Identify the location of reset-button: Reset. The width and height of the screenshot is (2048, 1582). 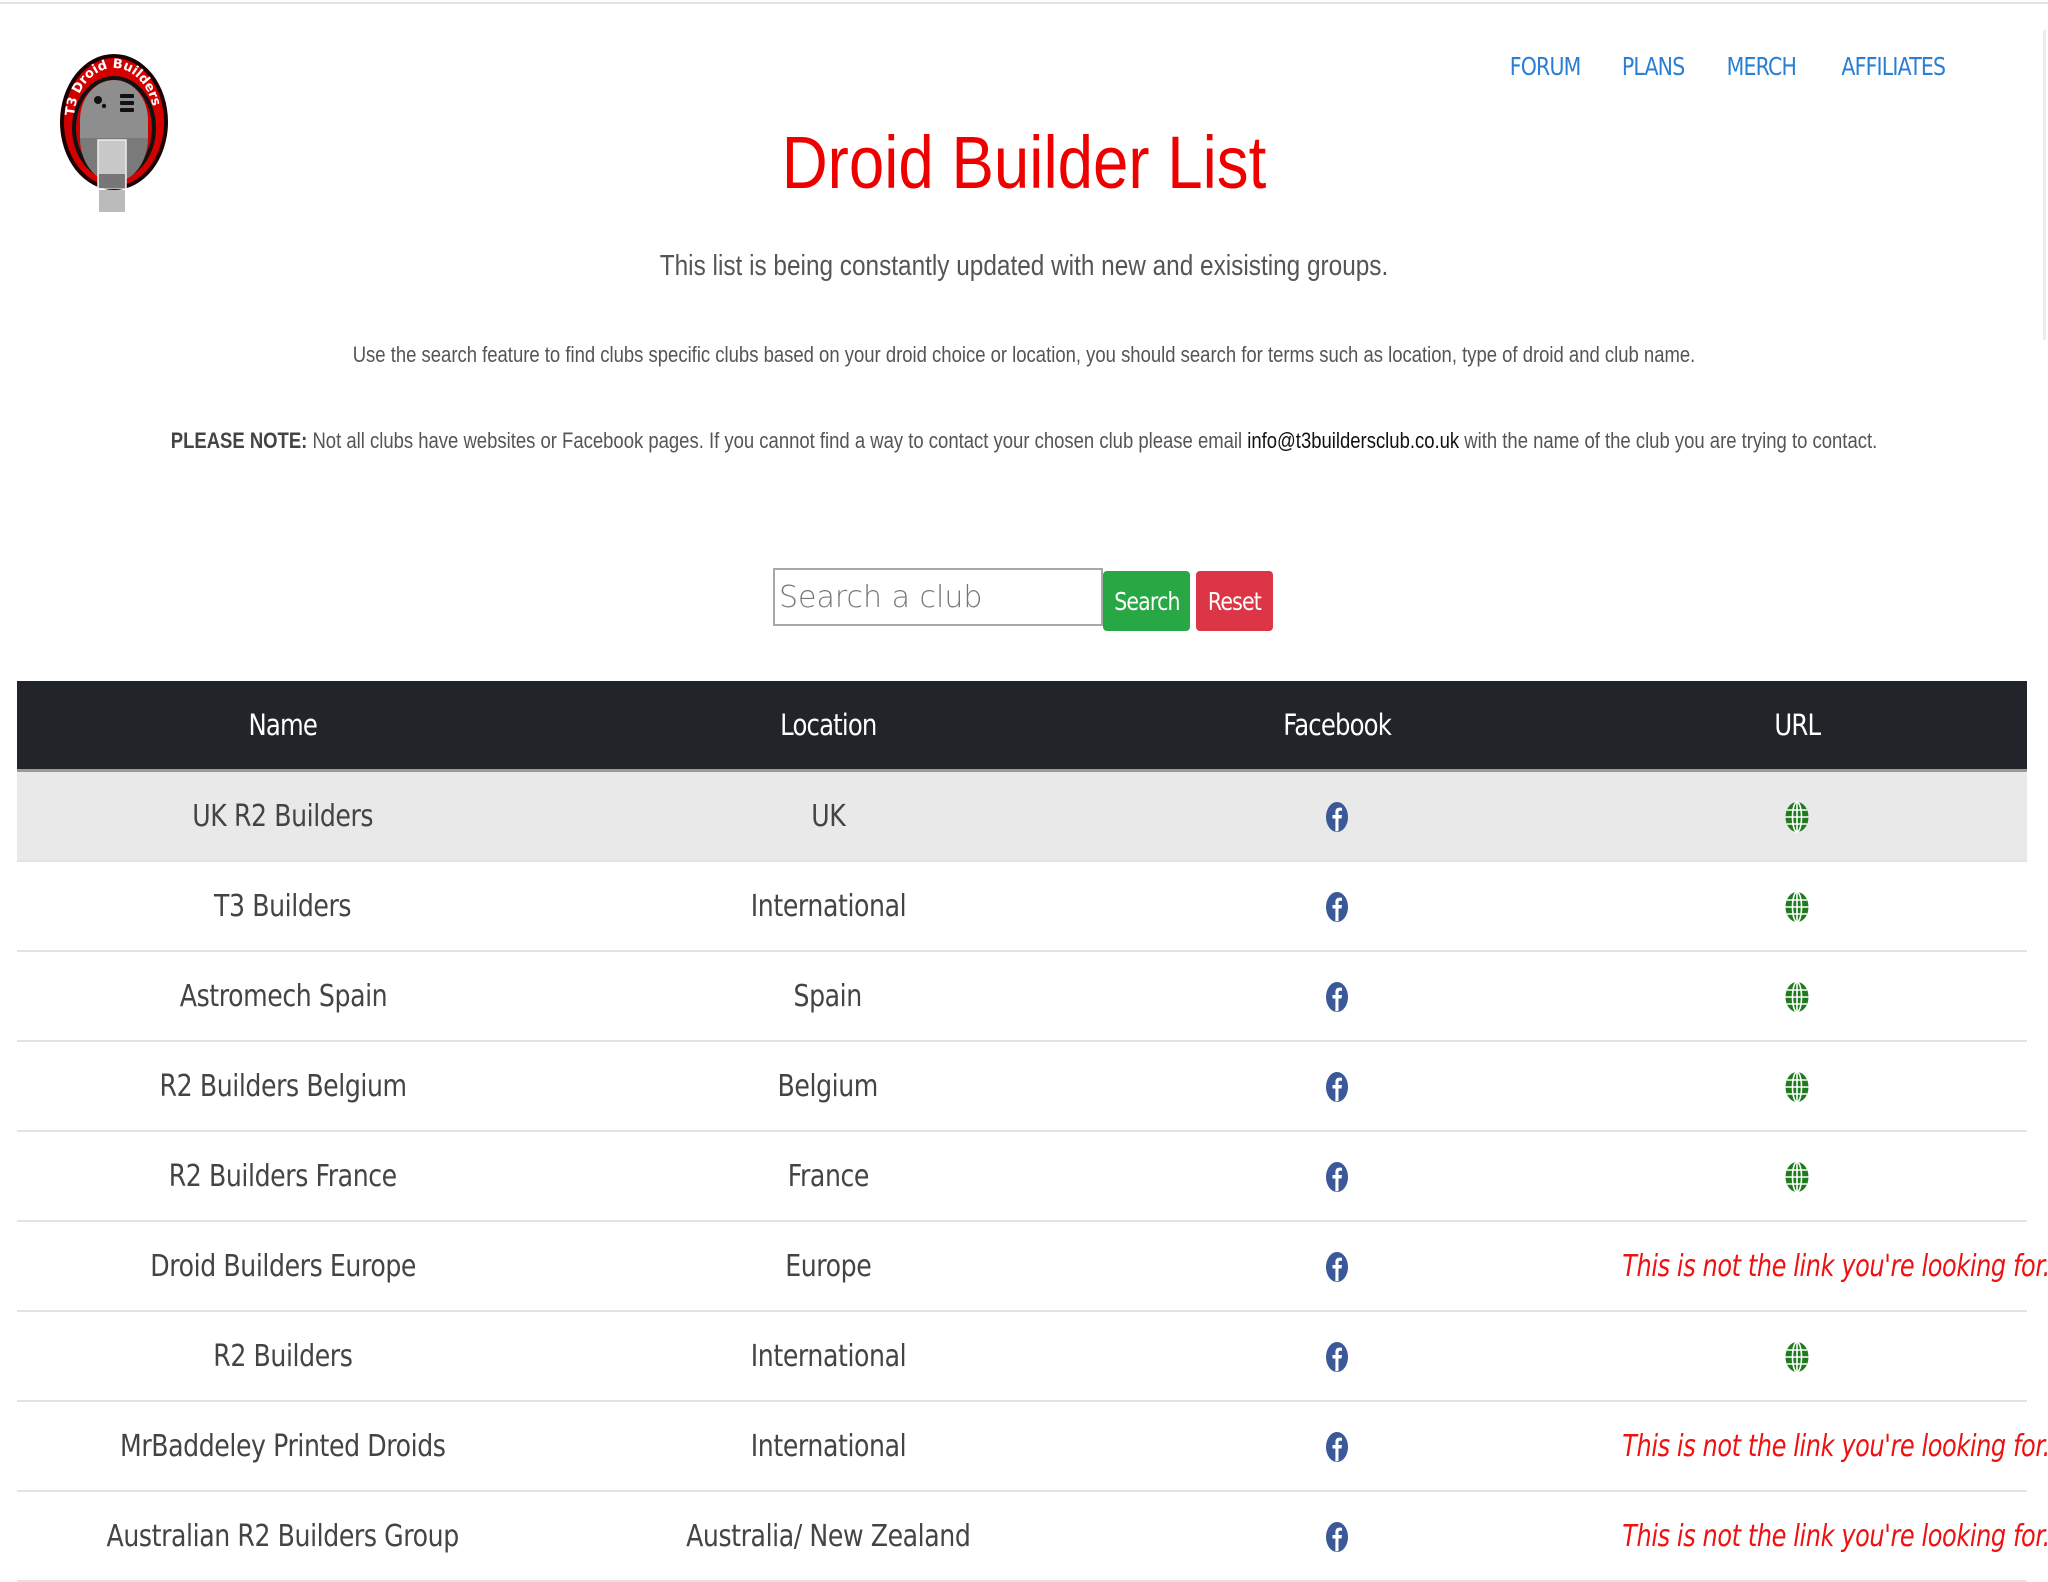
(1234, 601).